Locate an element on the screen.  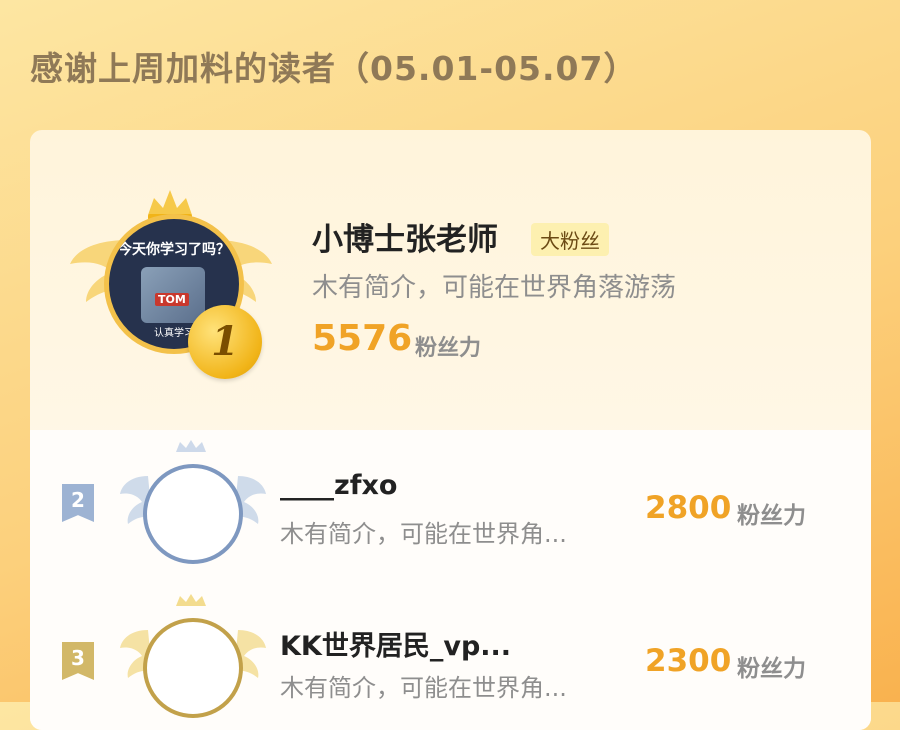
cat-cartoon-image: TOM is located at coordinates (173, 295).